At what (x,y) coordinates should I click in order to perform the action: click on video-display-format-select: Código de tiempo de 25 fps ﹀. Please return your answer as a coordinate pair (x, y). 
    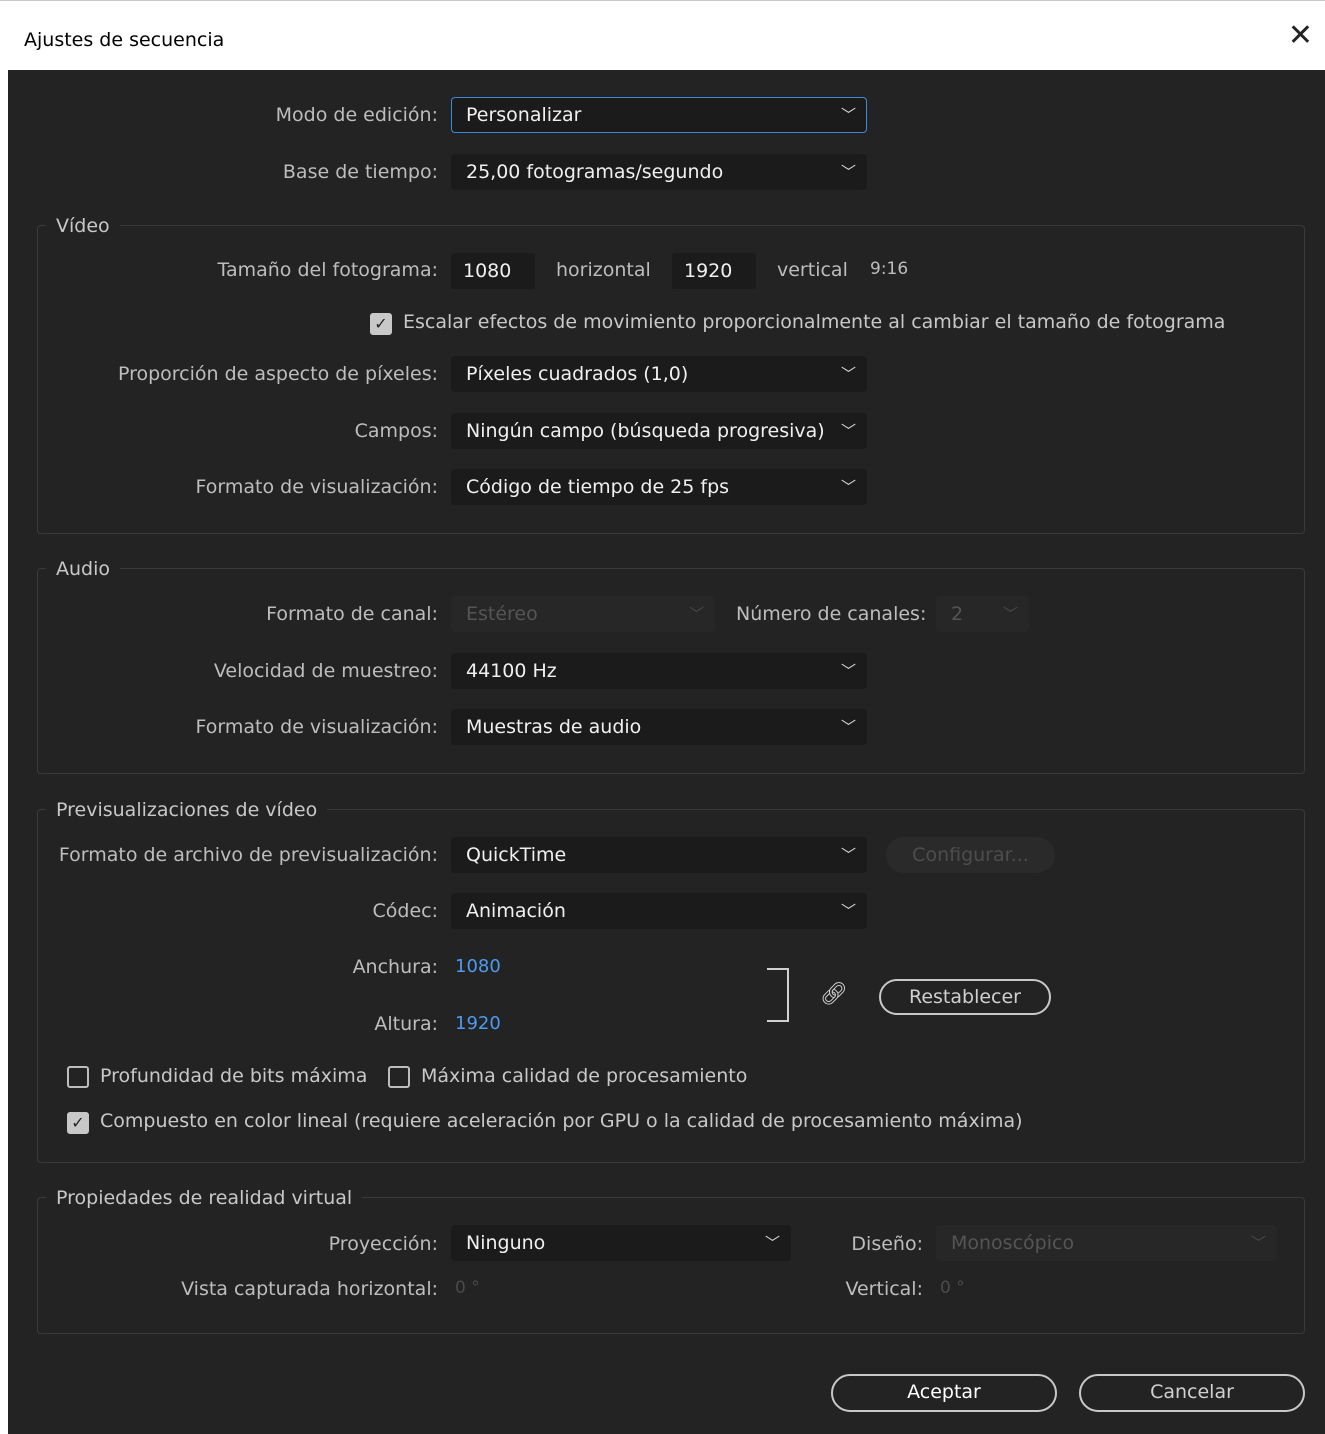
    Looking at the image, I should click on (659, 487).